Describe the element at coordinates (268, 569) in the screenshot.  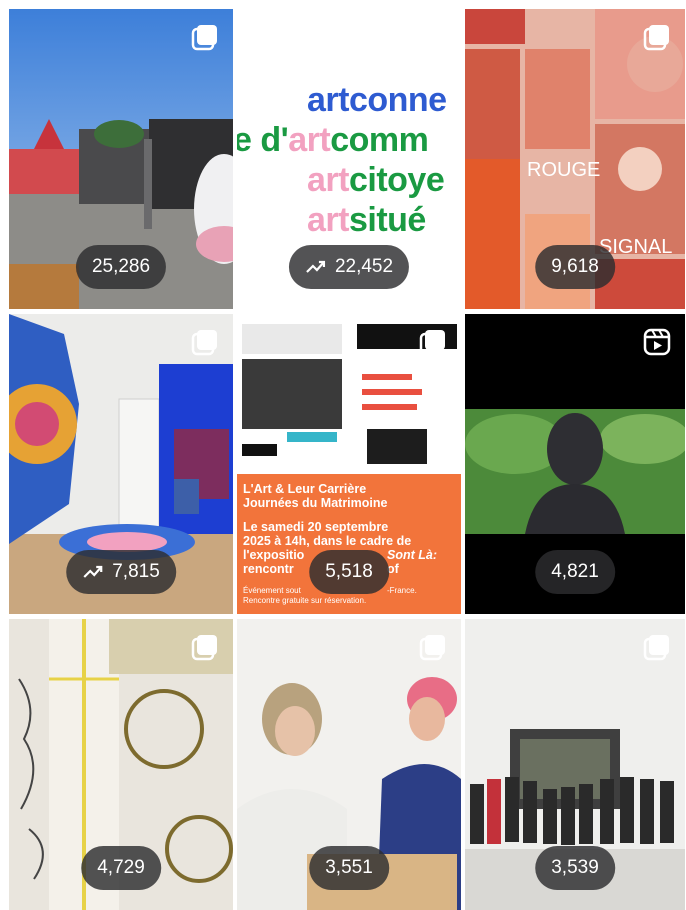
I see `poster-meeting: rencontr` at that location.